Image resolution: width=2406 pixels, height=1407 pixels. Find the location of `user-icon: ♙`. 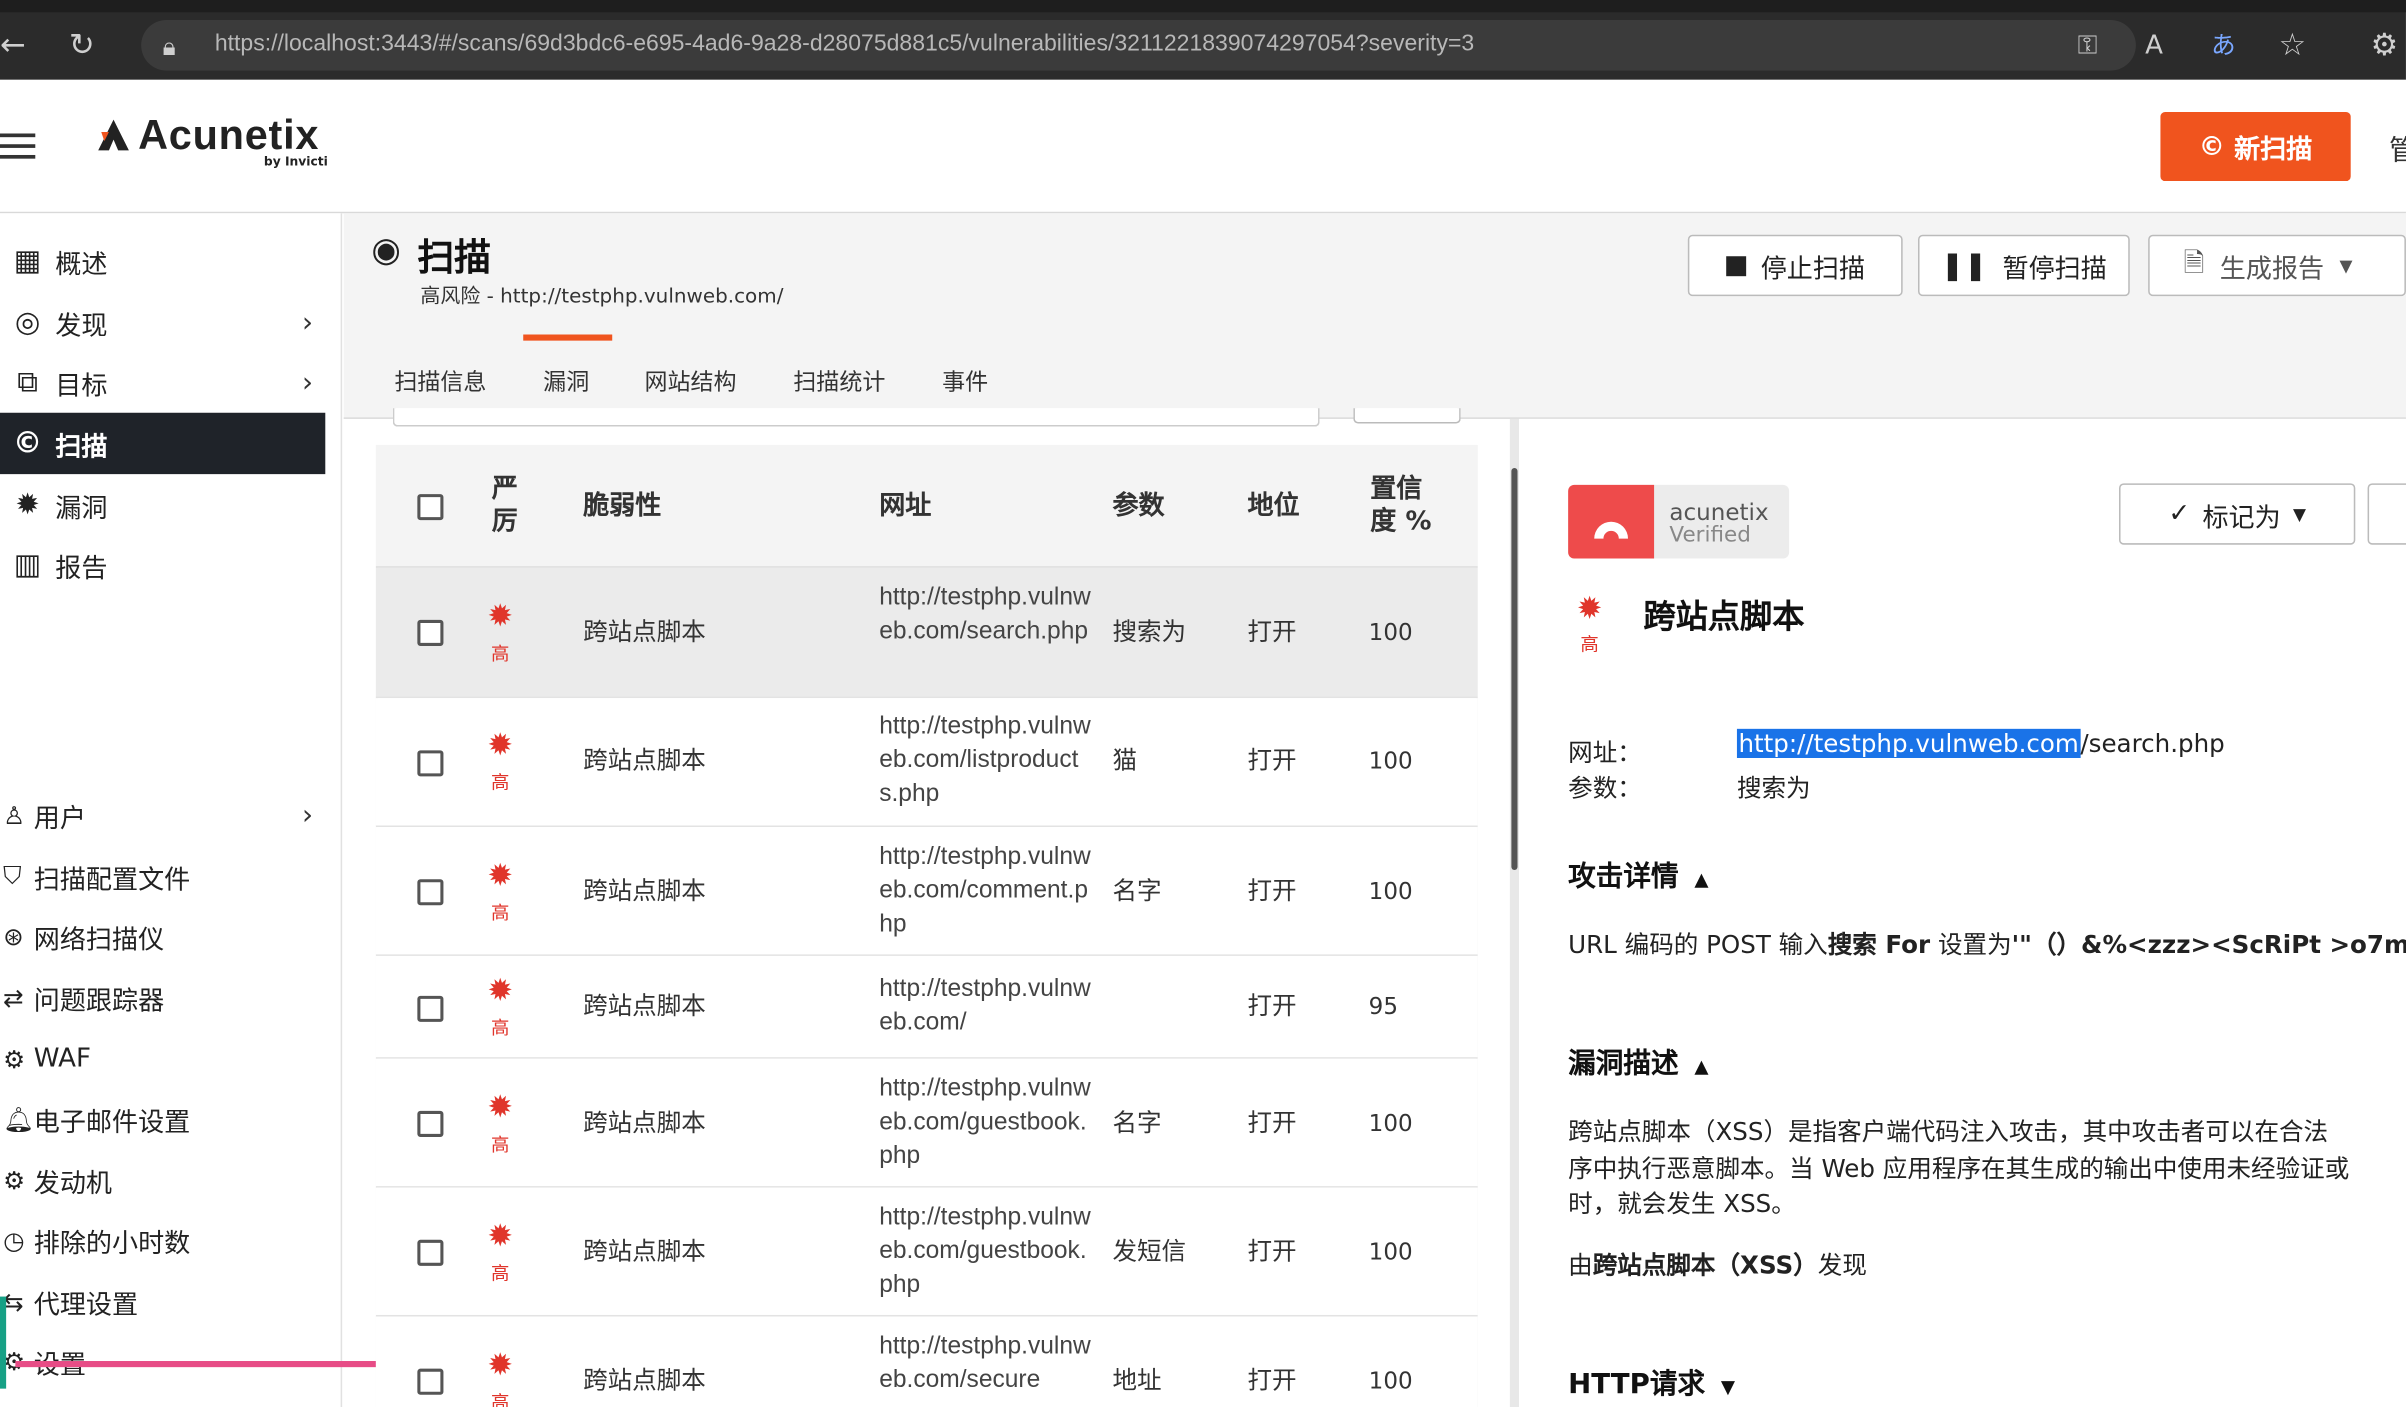

user-icon: ♙ is located at coordinates (14, 815).